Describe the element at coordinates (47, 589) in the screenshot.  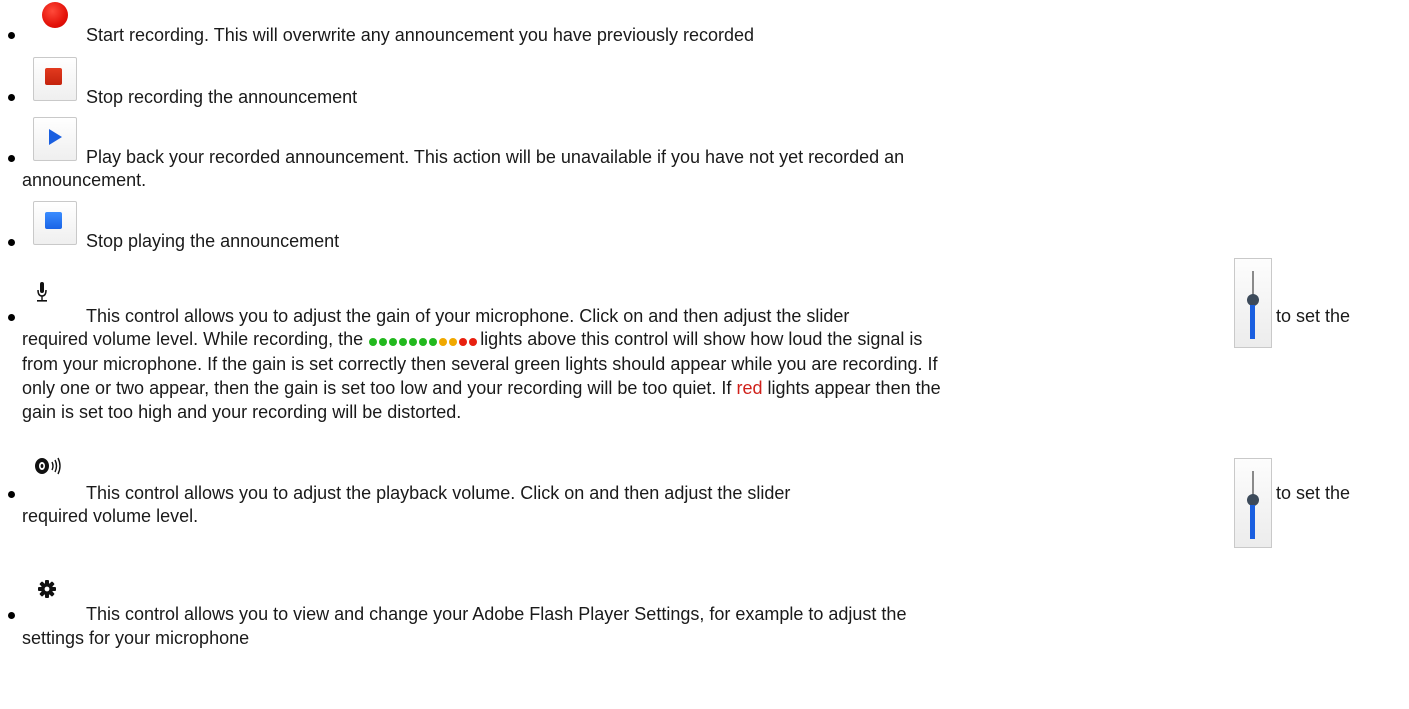
I see `gear-icon` at that location.